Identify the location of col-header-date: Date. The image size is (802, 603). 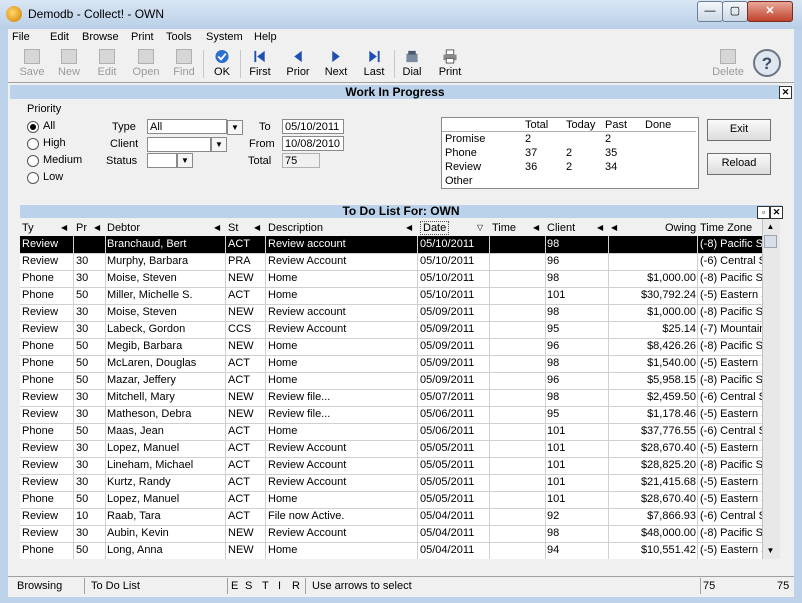
(435, 228).